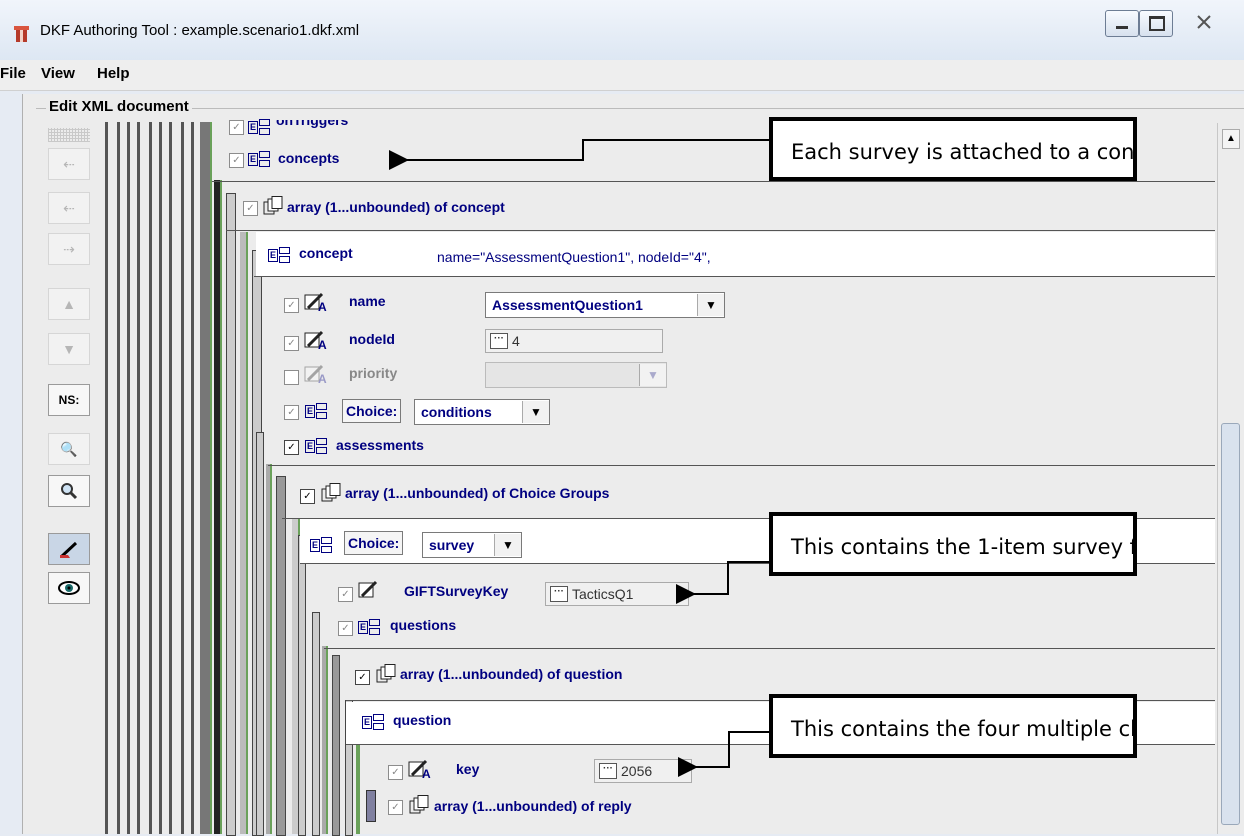 Image resolution: width=1244 pixels, height=836 pixels. What do you see at coordinates (622, 75) in the screenshot?
I see `menu-bar: File View Help` at bounding box center [622, 75].